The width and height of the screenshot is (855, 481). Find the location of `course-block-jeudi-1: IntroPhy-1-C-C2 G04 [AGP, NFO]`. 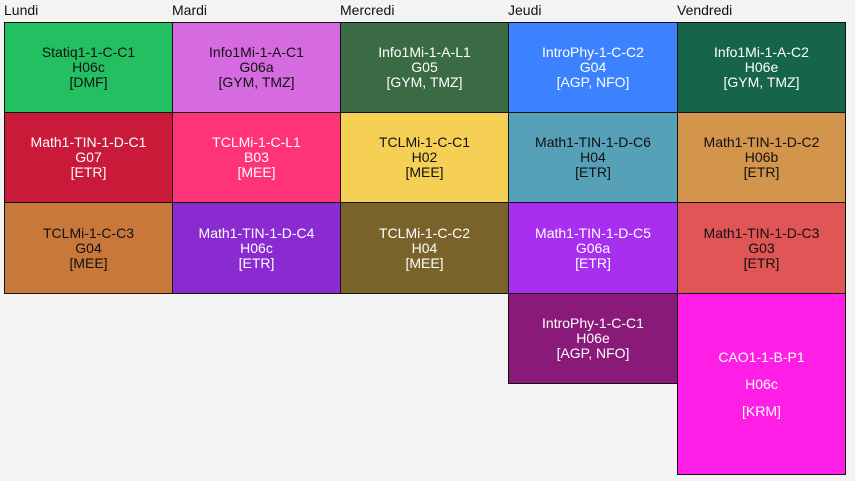

course-block-jeudi-1: IntroPhy-1-C-C2 G04 [AGP, NFO] is located at coordinates (593, 67).